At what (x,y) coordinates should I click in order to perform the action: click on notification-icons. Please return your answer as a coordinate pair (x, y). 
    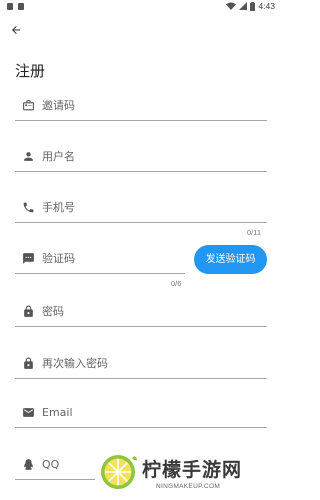
    Looking at the image, I should click on (15, 6).